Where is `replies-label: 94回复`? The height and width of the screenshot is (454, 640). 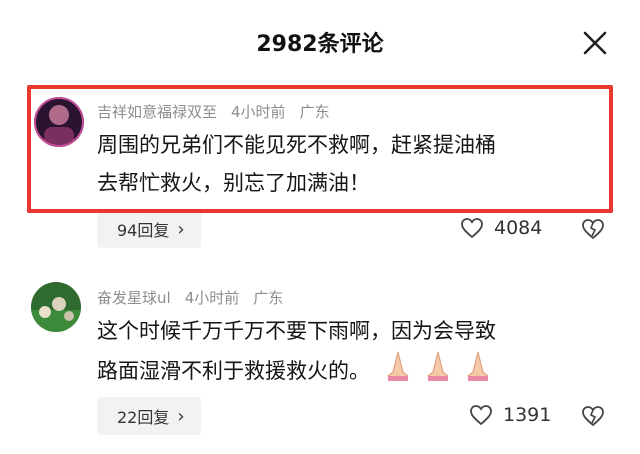
replies-label: 94回复 is located at coordinates (143, 230).